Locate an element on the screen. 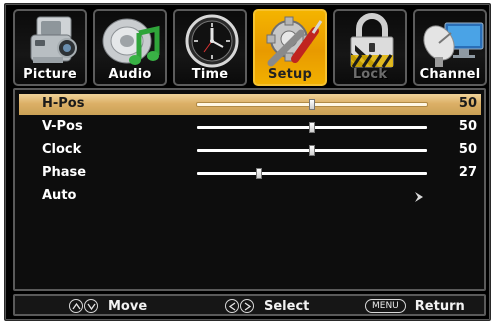 The width and height of the screenshot is (494, 323). arrow-up-icon is located at coordinates (76, 306).